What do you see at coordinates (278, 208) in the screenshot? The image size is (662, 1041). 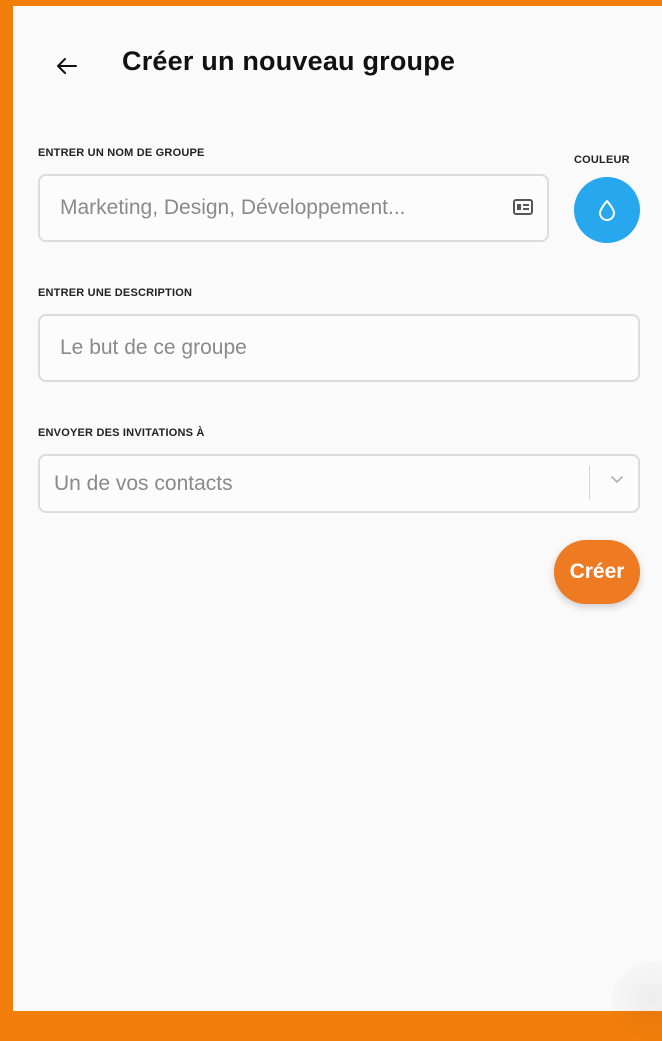 I see `group-name-input` at bounding box center [278, 208].